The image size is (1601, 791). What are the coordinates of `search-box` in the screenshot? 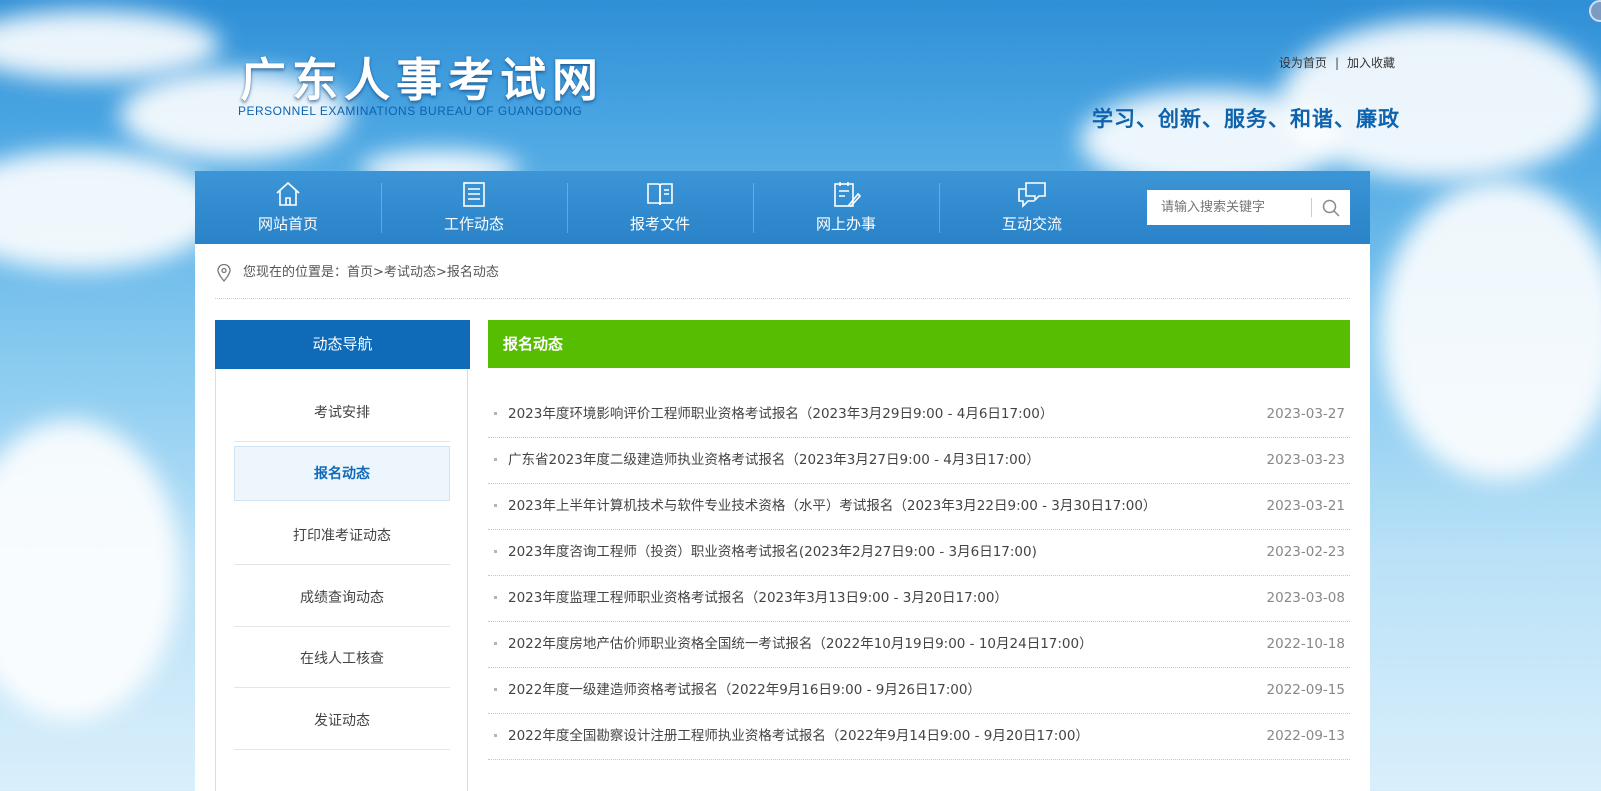 It's located at (1248, 207).